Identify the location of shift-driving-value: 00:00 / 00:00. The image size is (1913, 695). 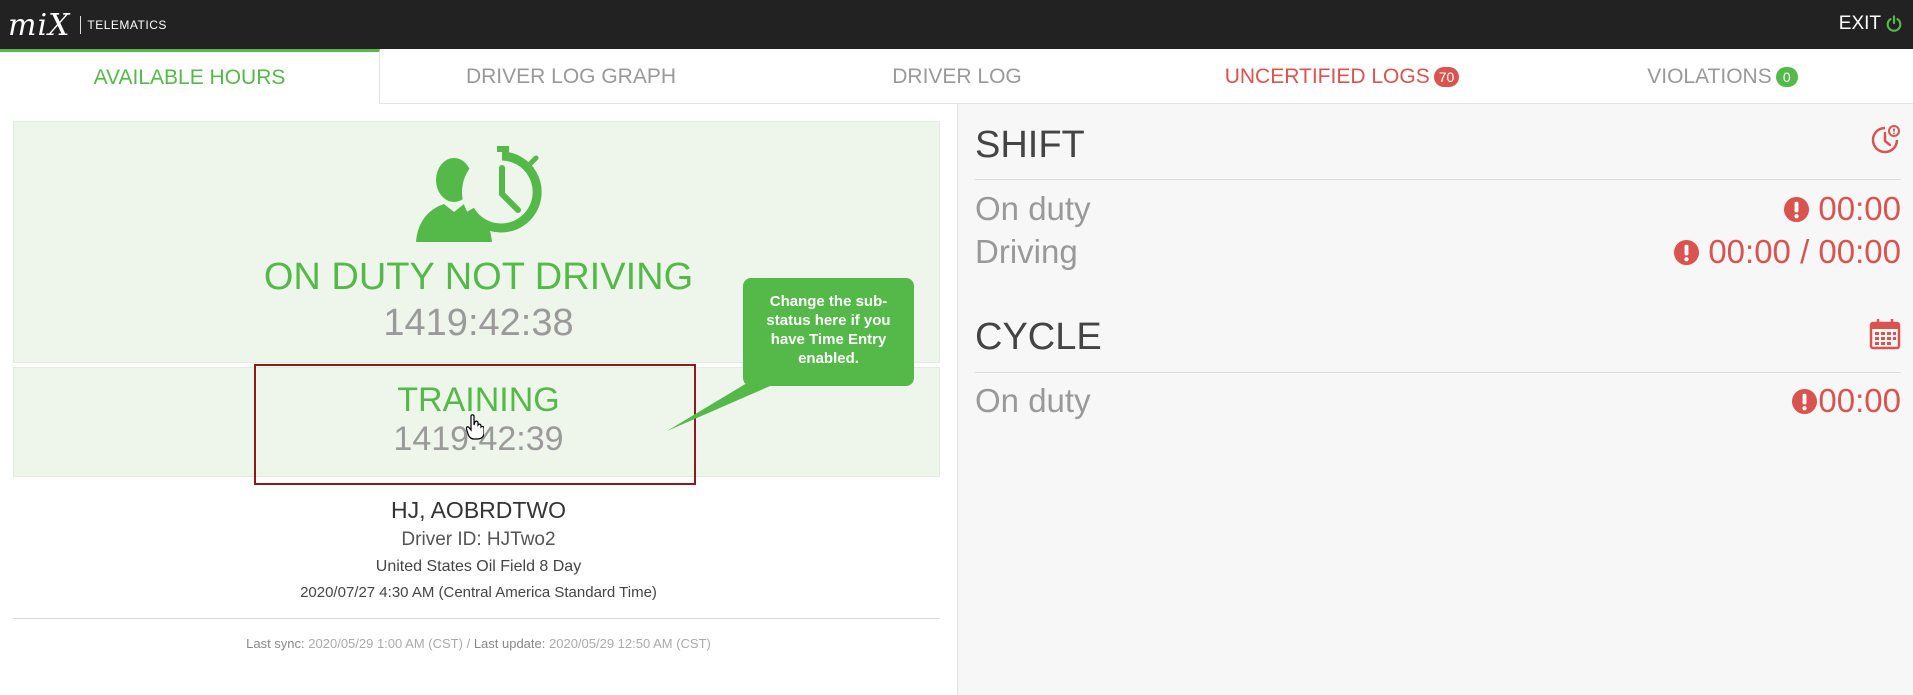
(1787, 252).